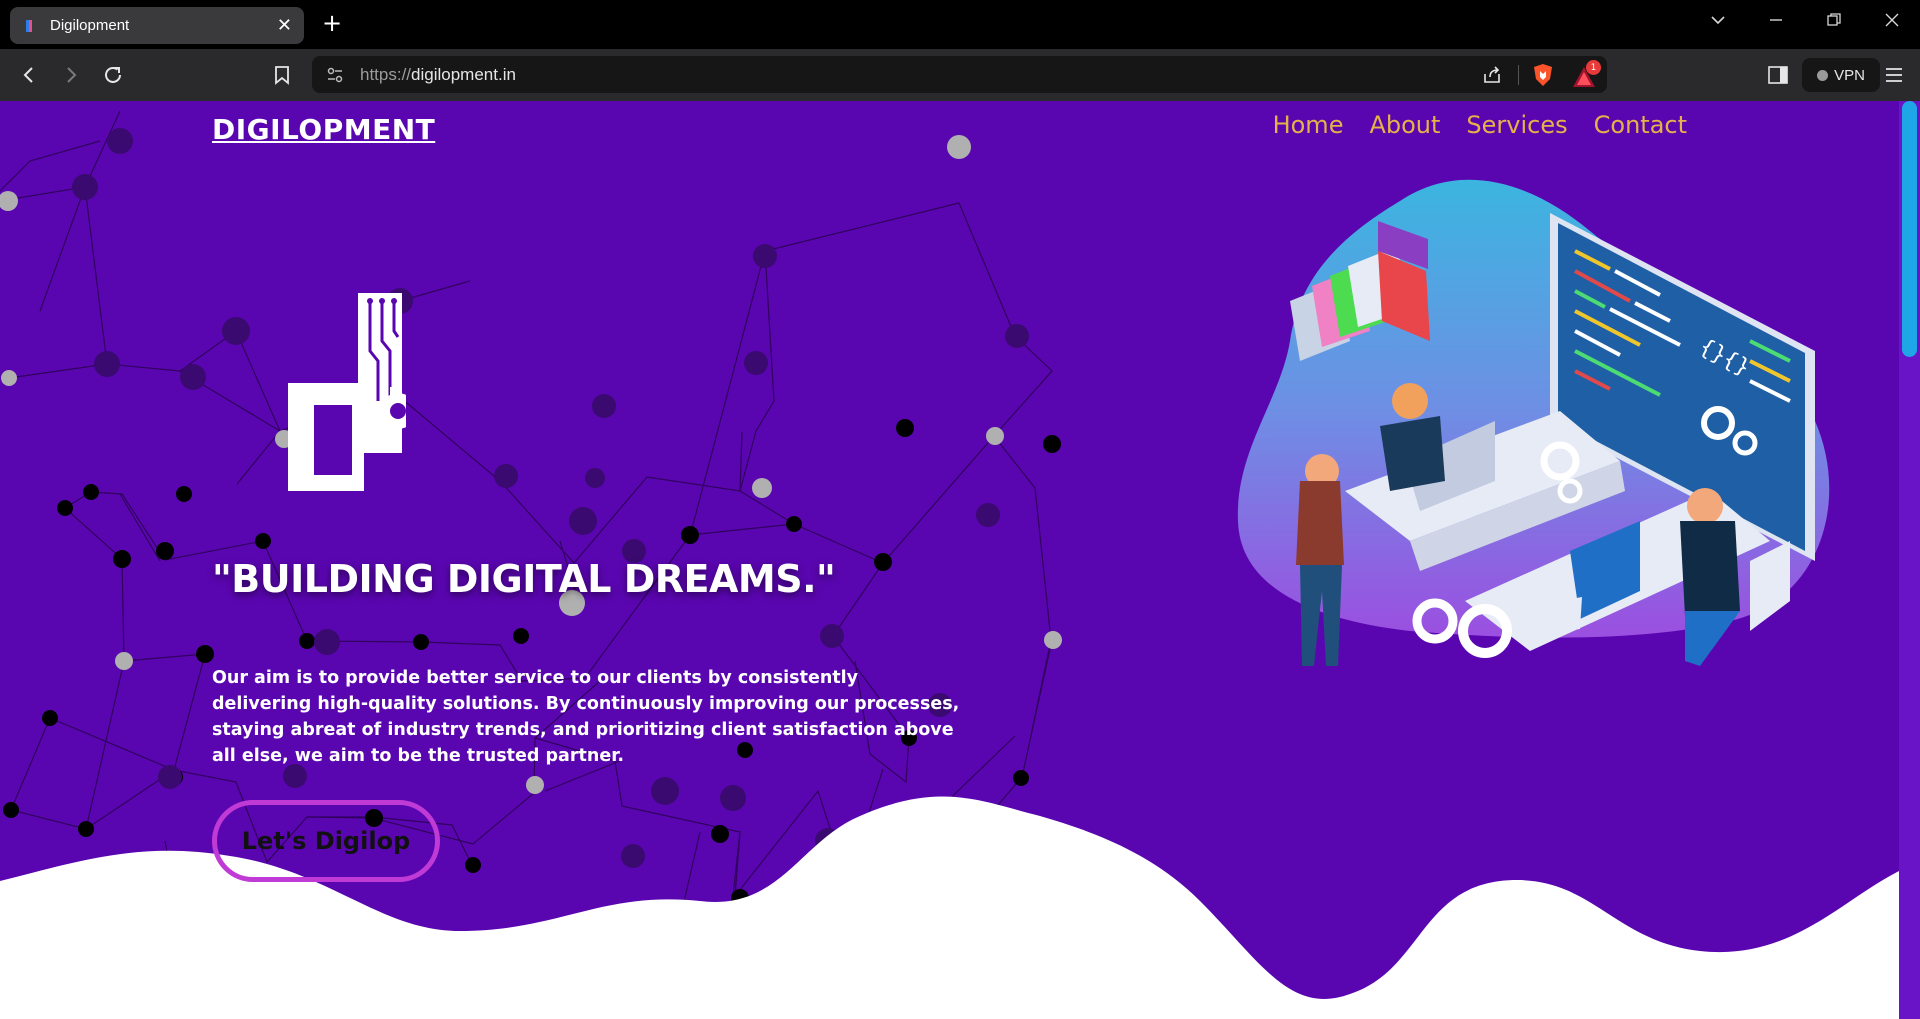  I want to click on close-window-icon, so click(1892, 20).